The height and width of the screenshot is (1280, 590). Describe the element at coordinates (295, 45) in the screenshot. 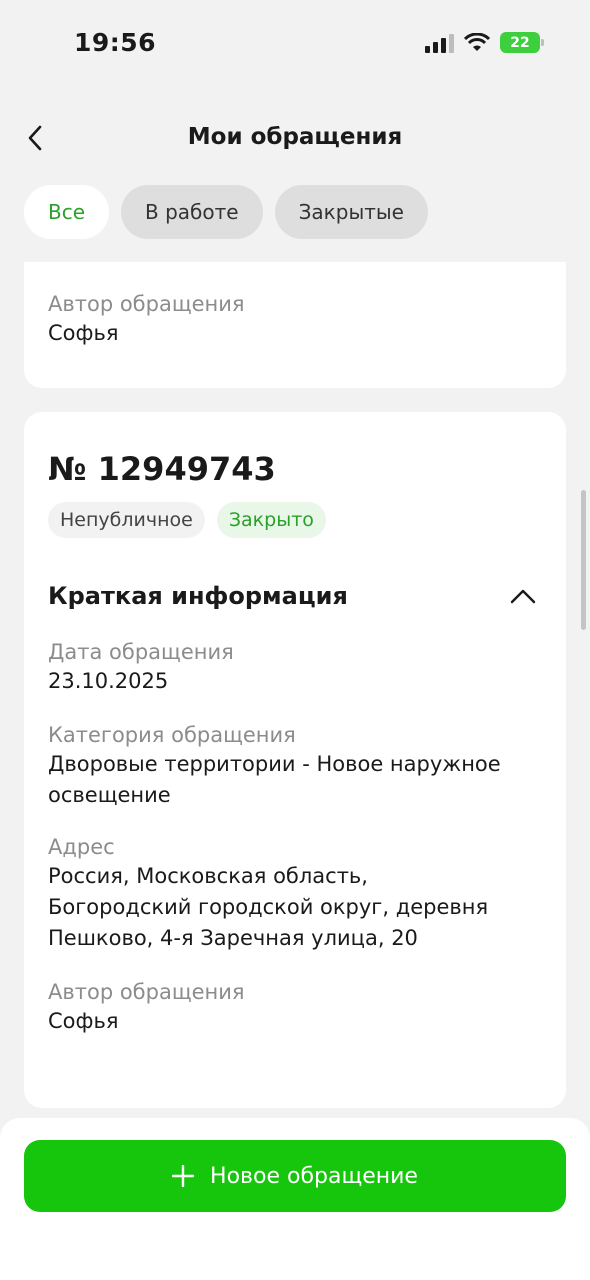

I see `status-bar: 19:56 22` at that location.